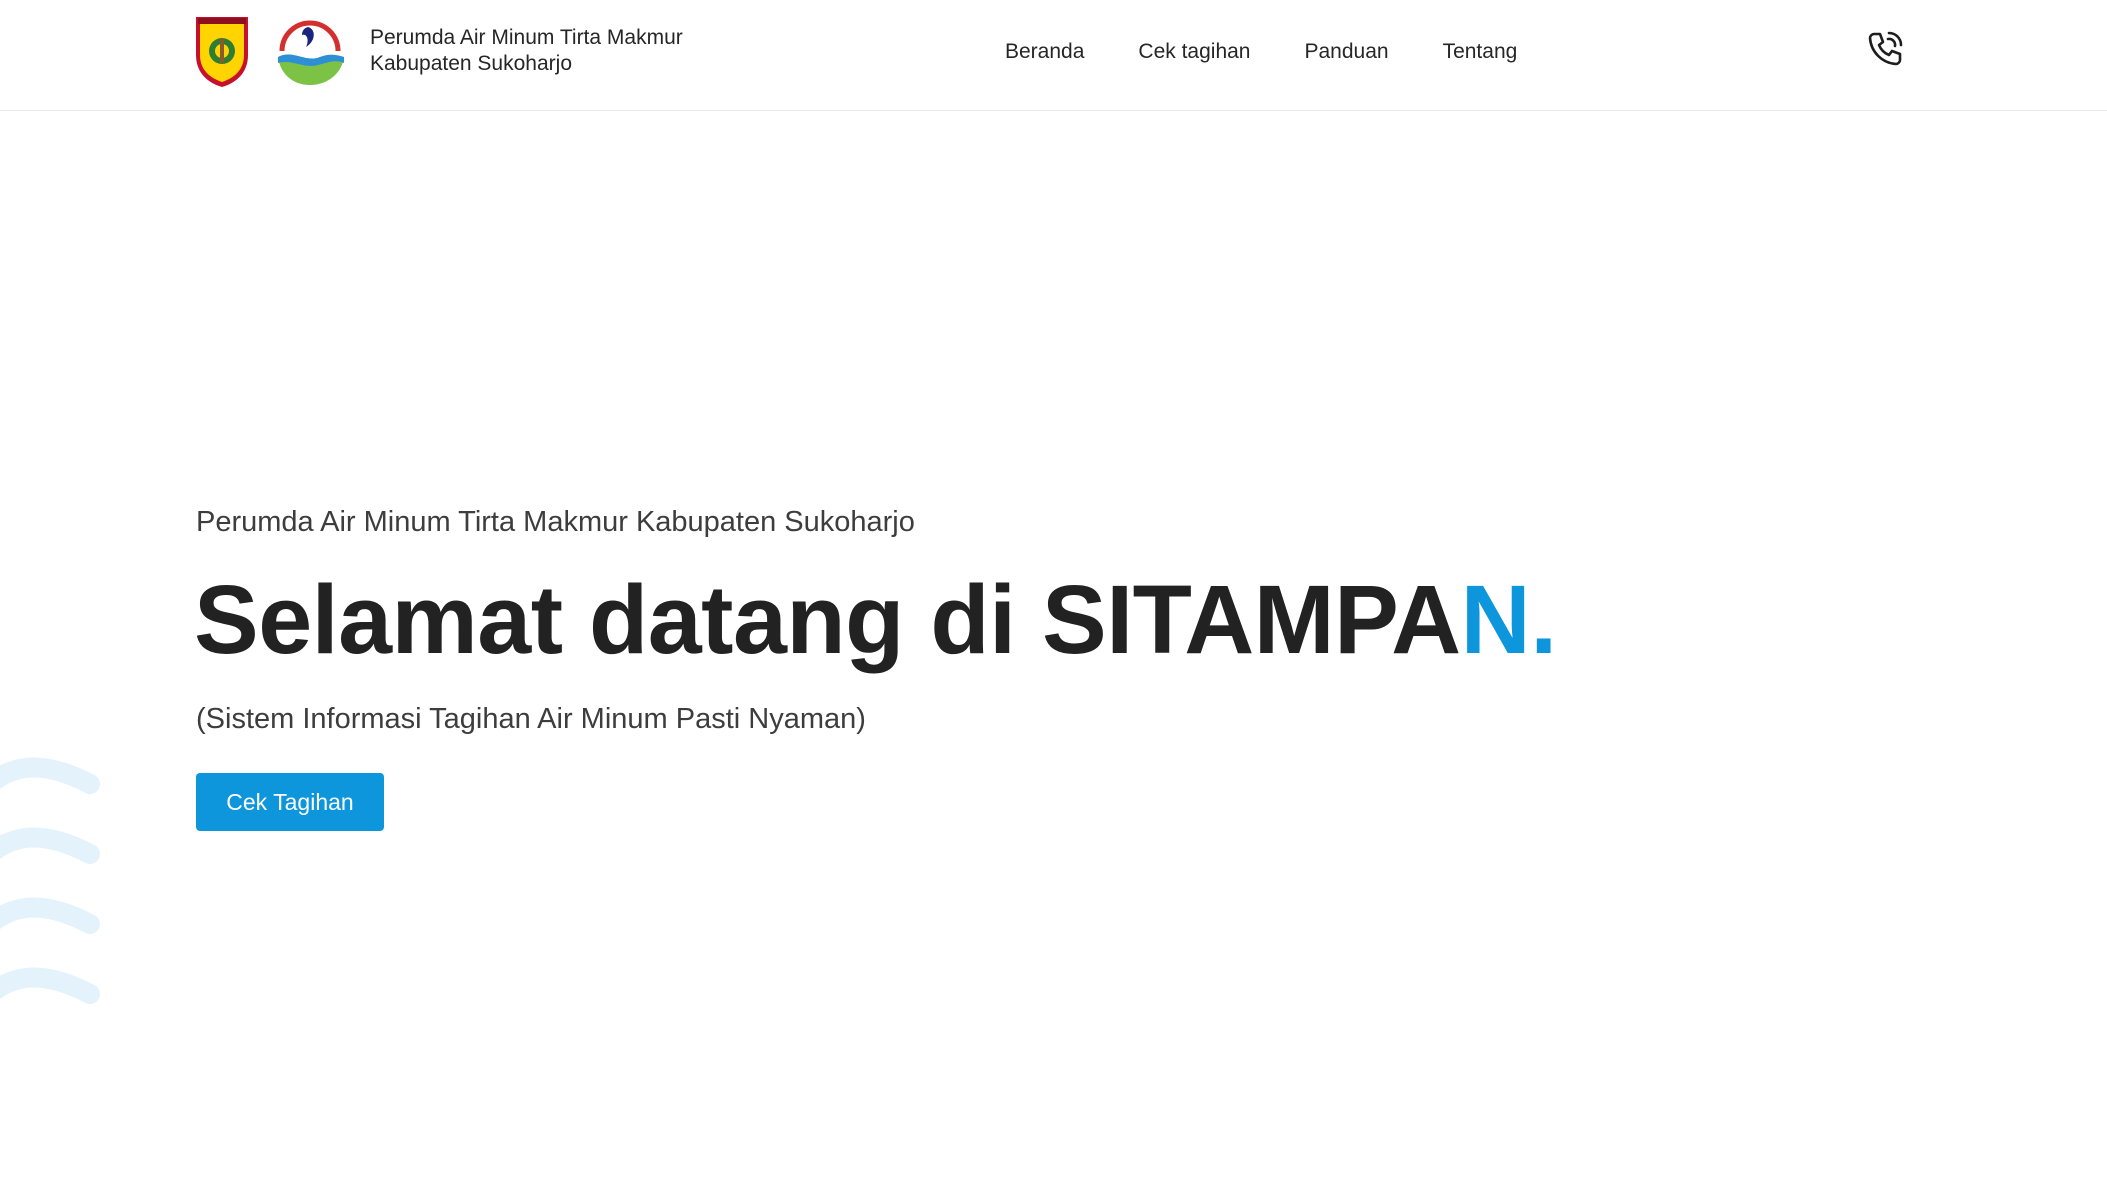  Describe the element at coordinates (1480, 52) in the screenshot. I see `nav-link-tentang: Tentang` at that location.